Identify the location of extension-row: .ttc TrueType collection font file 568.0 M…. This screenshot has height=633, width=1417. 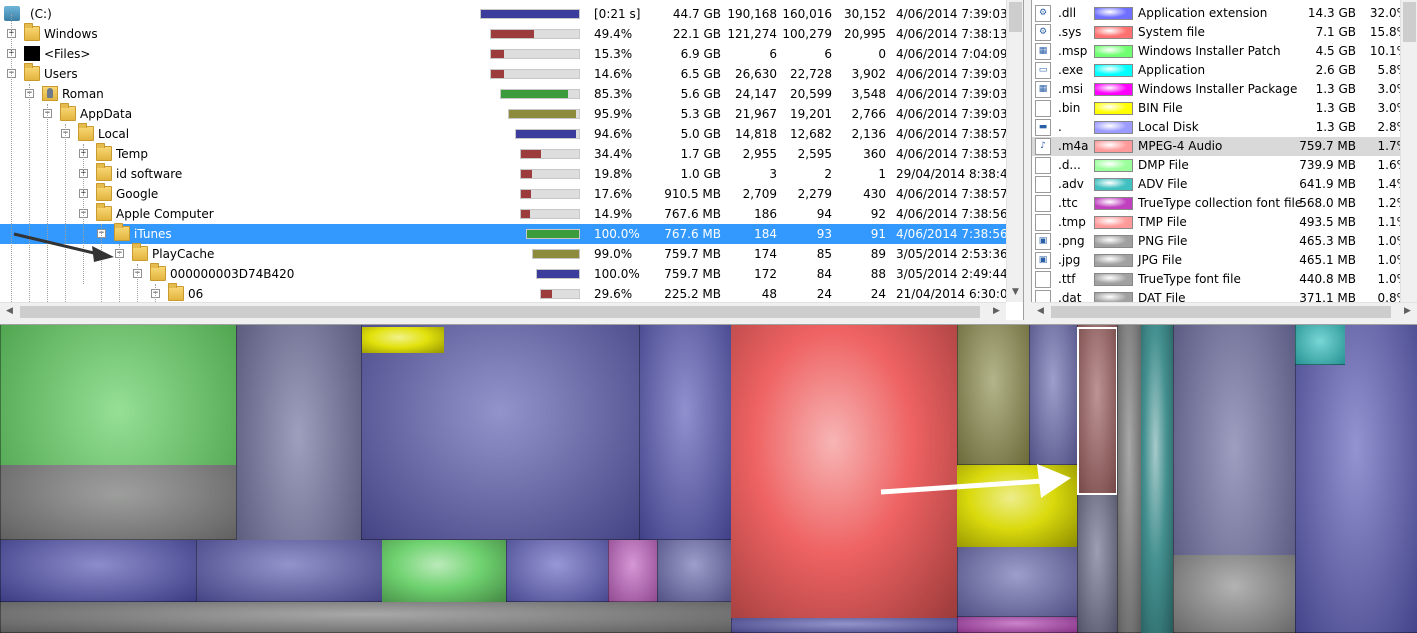
(1224, 203).